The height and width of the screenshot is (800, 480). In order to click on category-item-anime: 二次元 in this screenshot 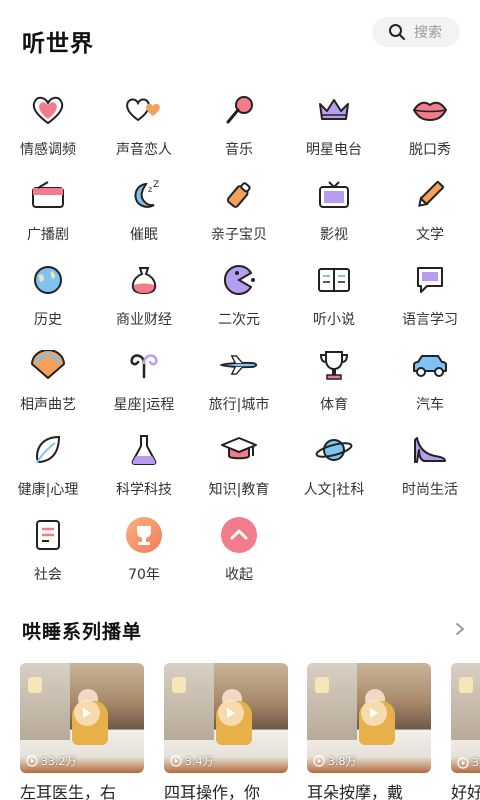, I will do `click(239, 294)`.